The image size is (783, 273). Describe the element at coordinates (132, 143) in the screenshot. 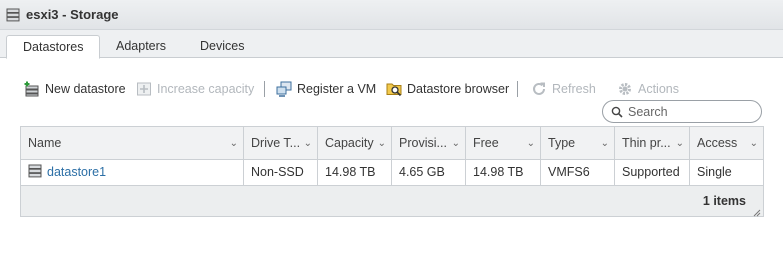

I see `column-header-name: Name ⌄` at that location.